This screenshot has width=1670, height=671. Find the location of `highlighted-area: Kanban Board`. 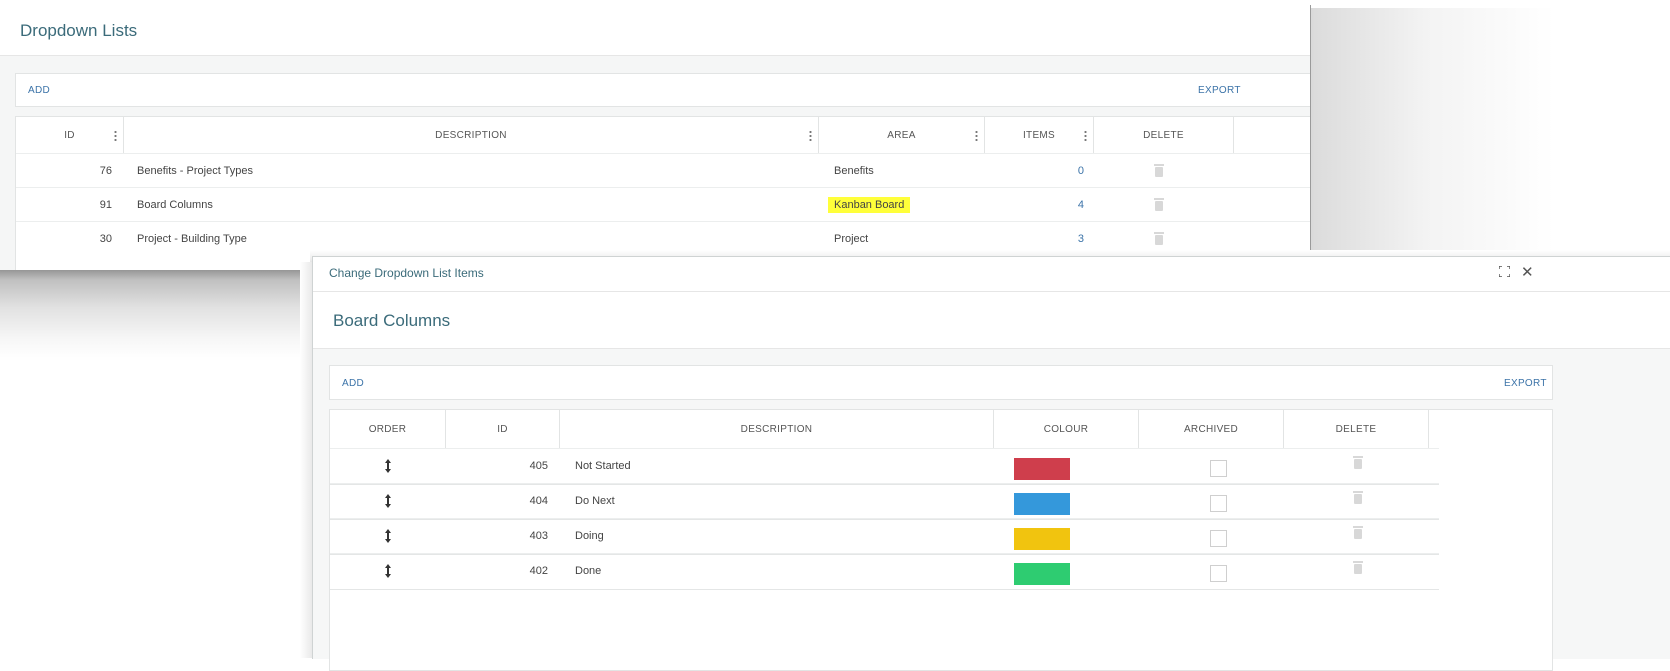

highlighted-area: Kanban Board is located at coordinates (869, 205).